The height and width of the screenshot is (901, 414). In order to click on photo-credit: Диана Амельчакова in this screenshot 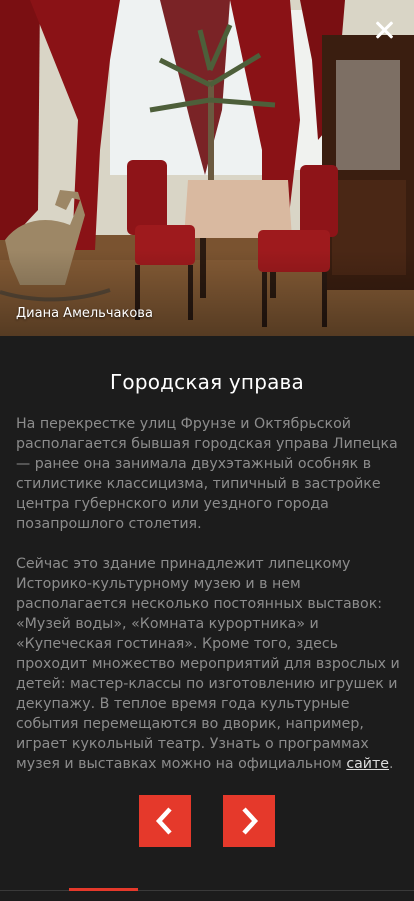, I will do `click(84, 313)`.